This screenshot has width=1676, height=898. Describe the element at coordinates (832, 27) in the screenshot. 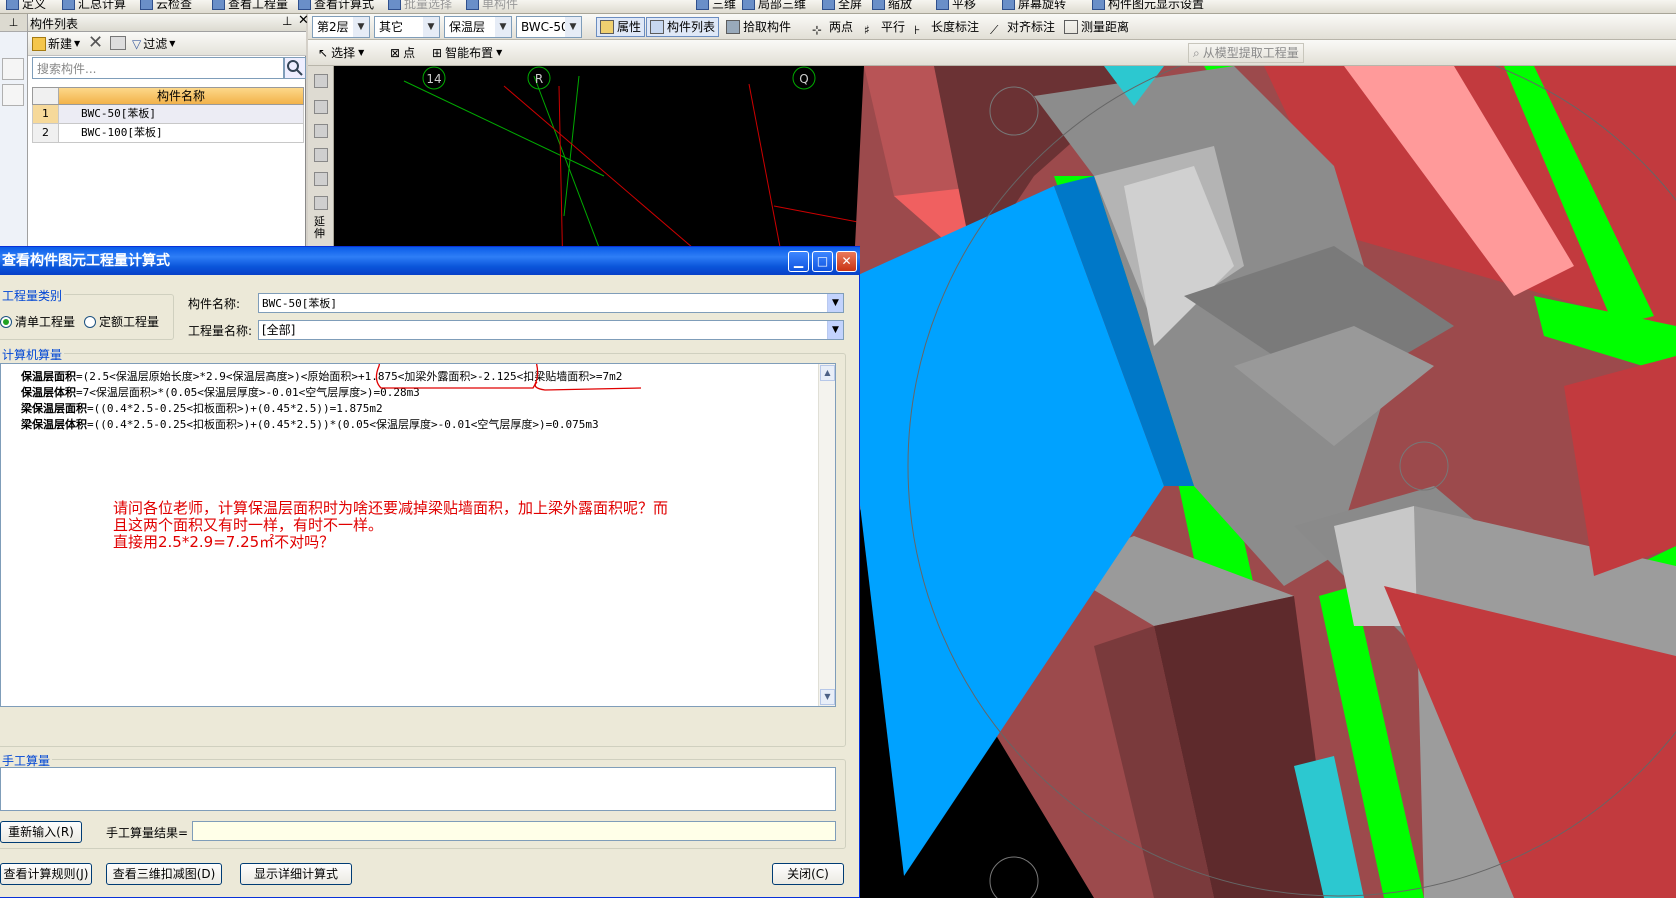

I see `two-point-button: ⊹ 两点` at that location.